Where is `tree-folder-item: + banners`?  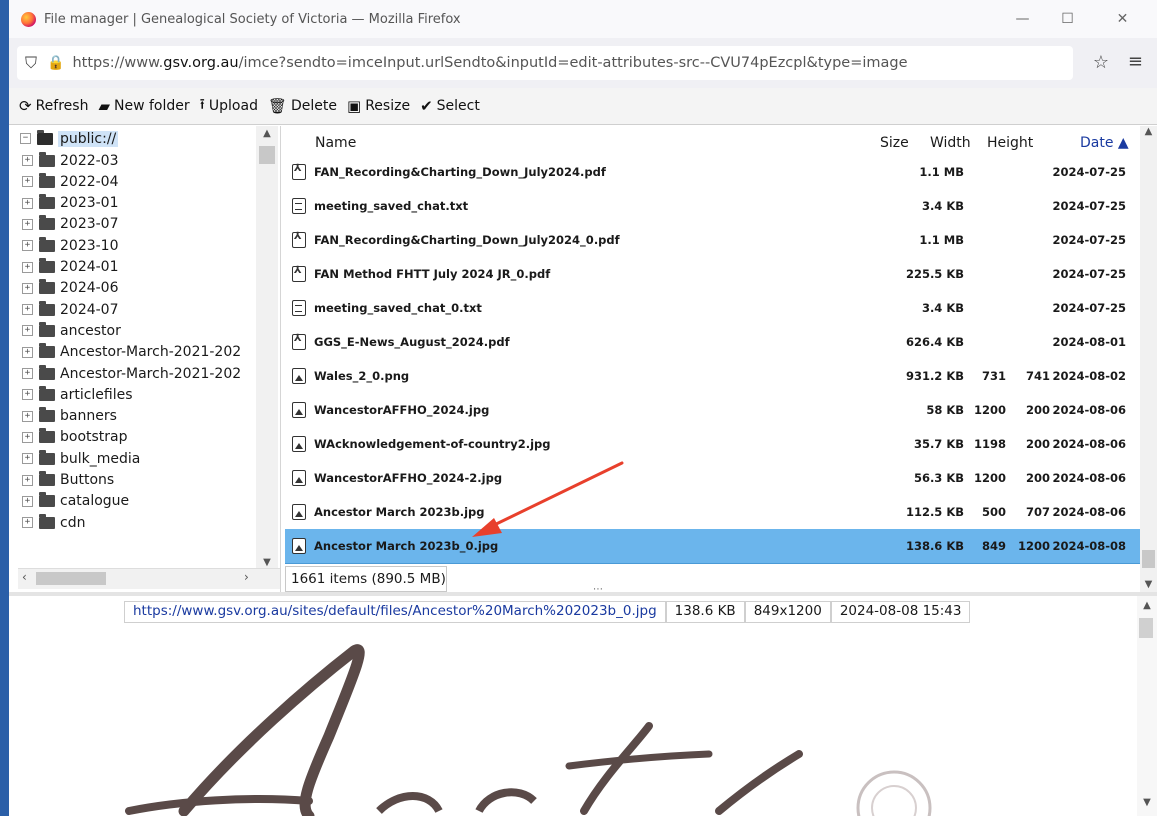
tree-folder-item: + banners is located at coordinates (69, 416).